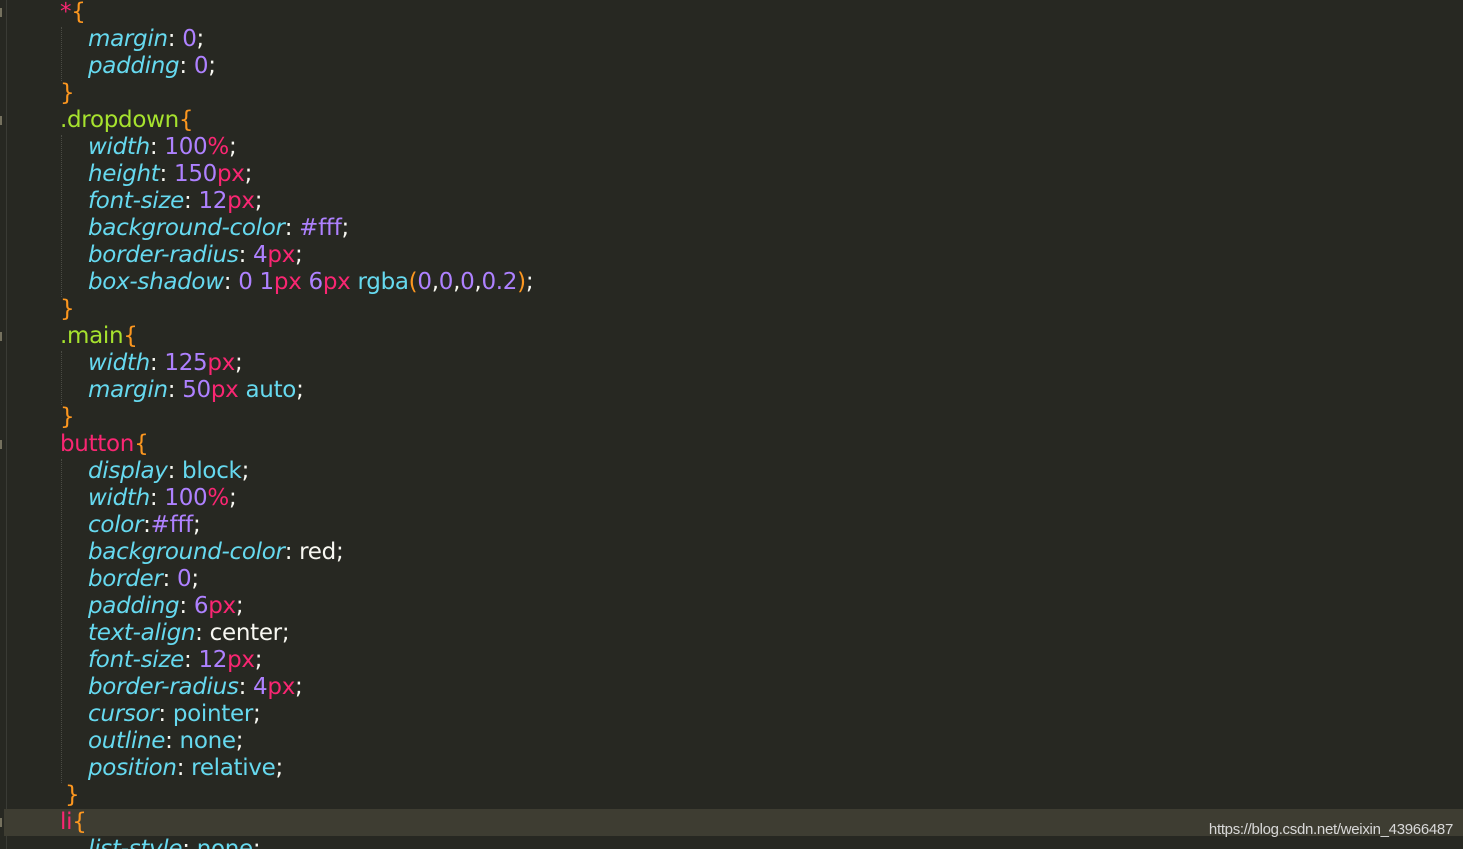  Describe the element at coordinates (218, 498) in the screenshot. I see `code-token: %` at that location.